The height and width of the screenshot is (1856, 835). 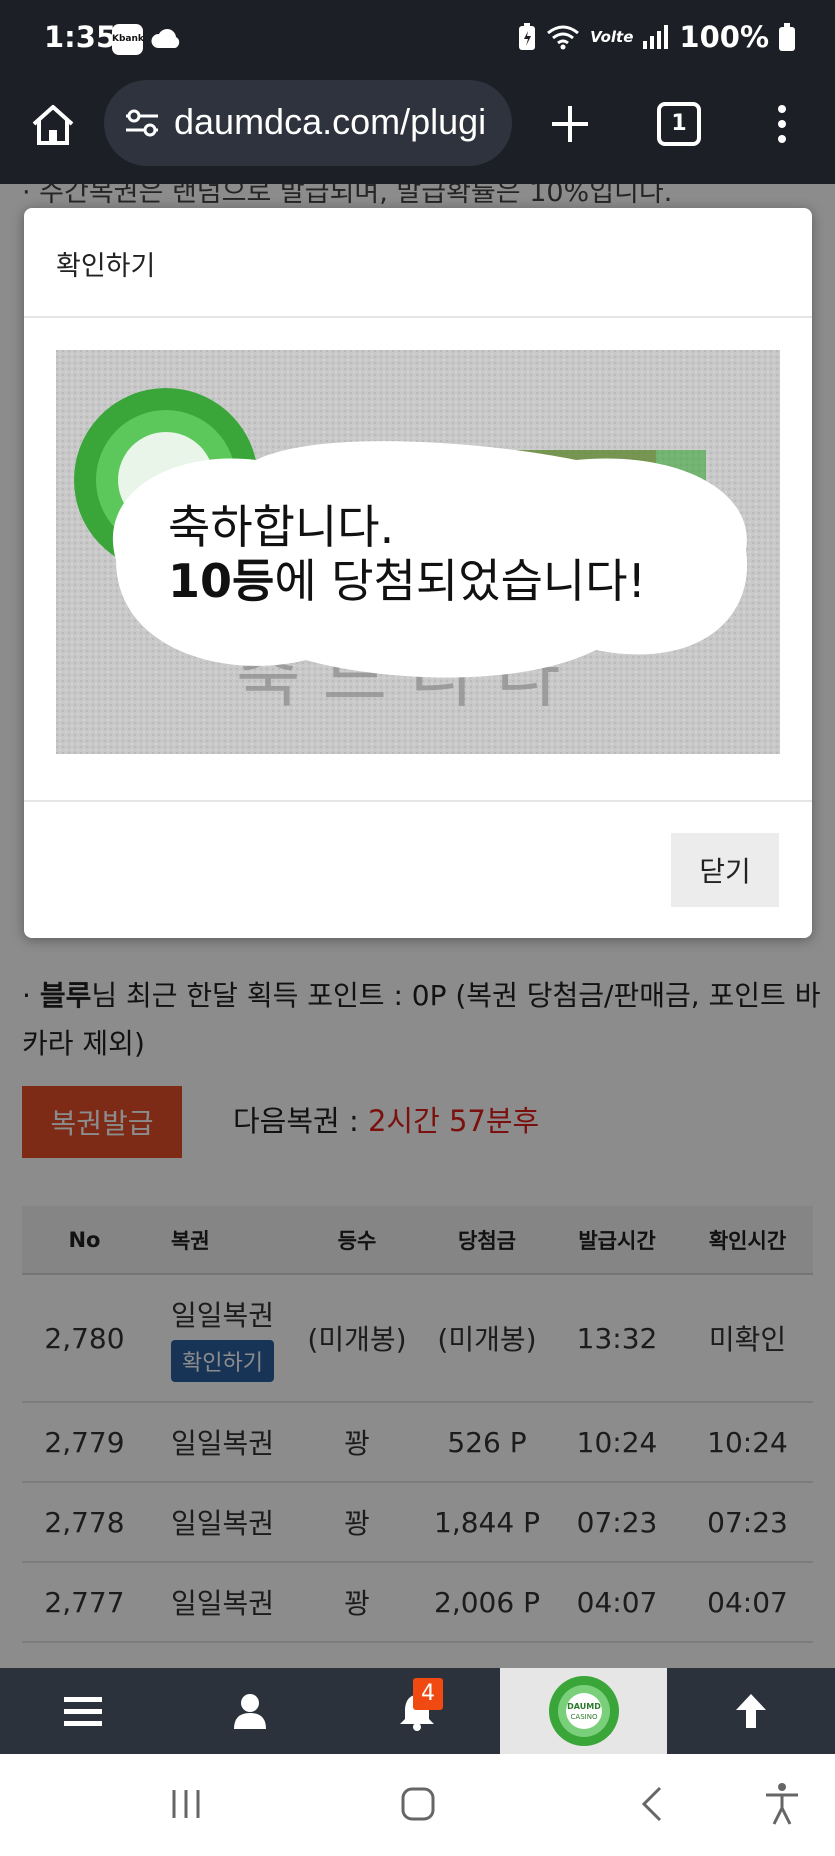 What do you see at coordinates (584, 1706) in the screenshot?
I see `svg-text: DAUMD` at bounding box center [584, 1706].